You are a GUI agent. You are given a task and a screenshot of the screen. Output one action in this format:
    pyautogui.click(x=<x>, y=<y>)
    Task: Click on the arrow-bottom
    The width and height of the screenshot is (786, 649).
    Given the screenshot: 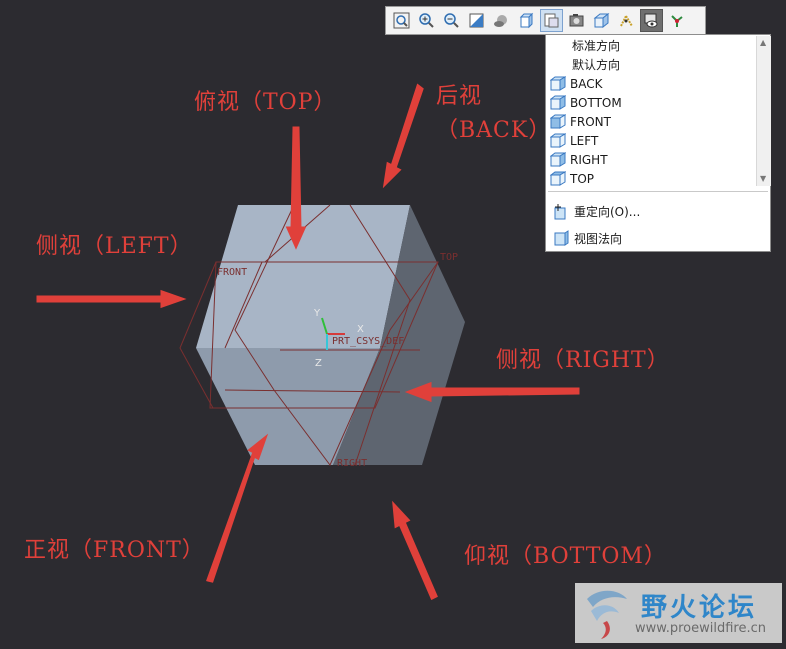 What is the action you would take?
    pyautogui.click(x=415, y=550)
    